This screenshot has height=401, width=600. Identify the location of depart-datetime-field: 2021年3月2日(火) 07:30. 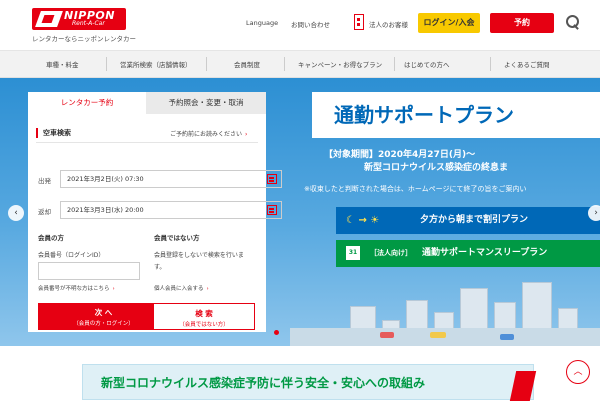
(171, 179).